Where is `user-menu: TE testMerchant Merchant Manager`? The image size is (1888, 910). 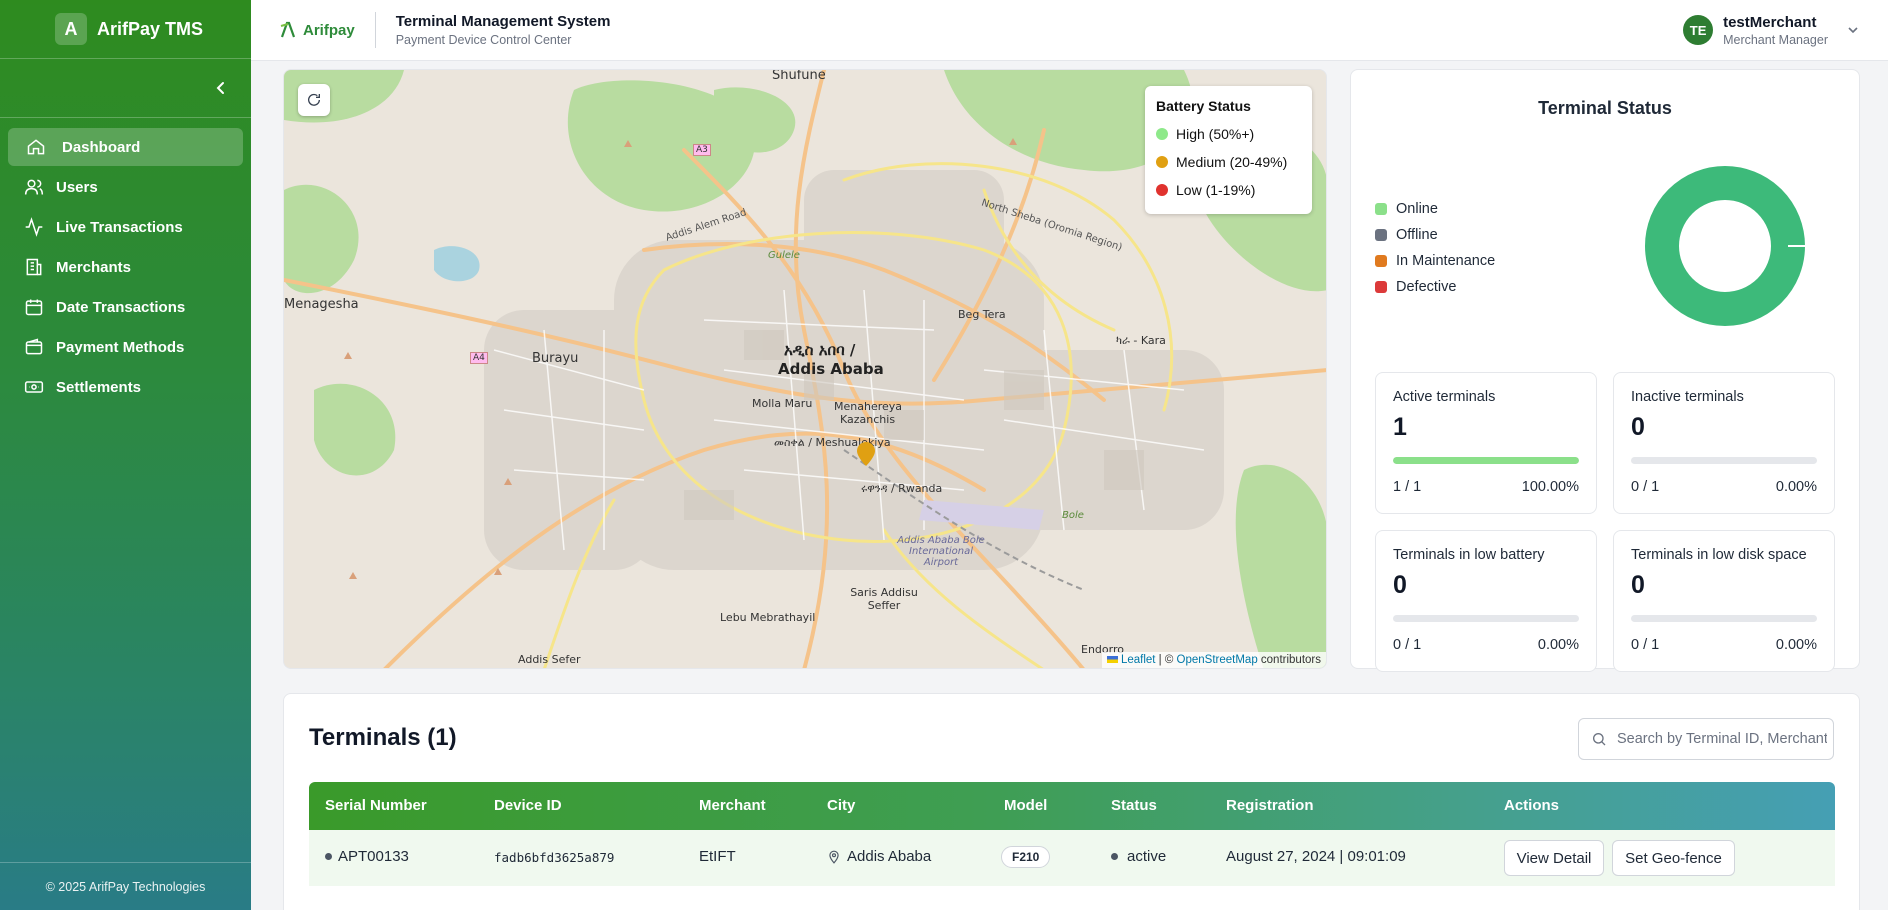
user-menu: TE testMerchant Merchant Manager is located at coordinates (1771, 30).